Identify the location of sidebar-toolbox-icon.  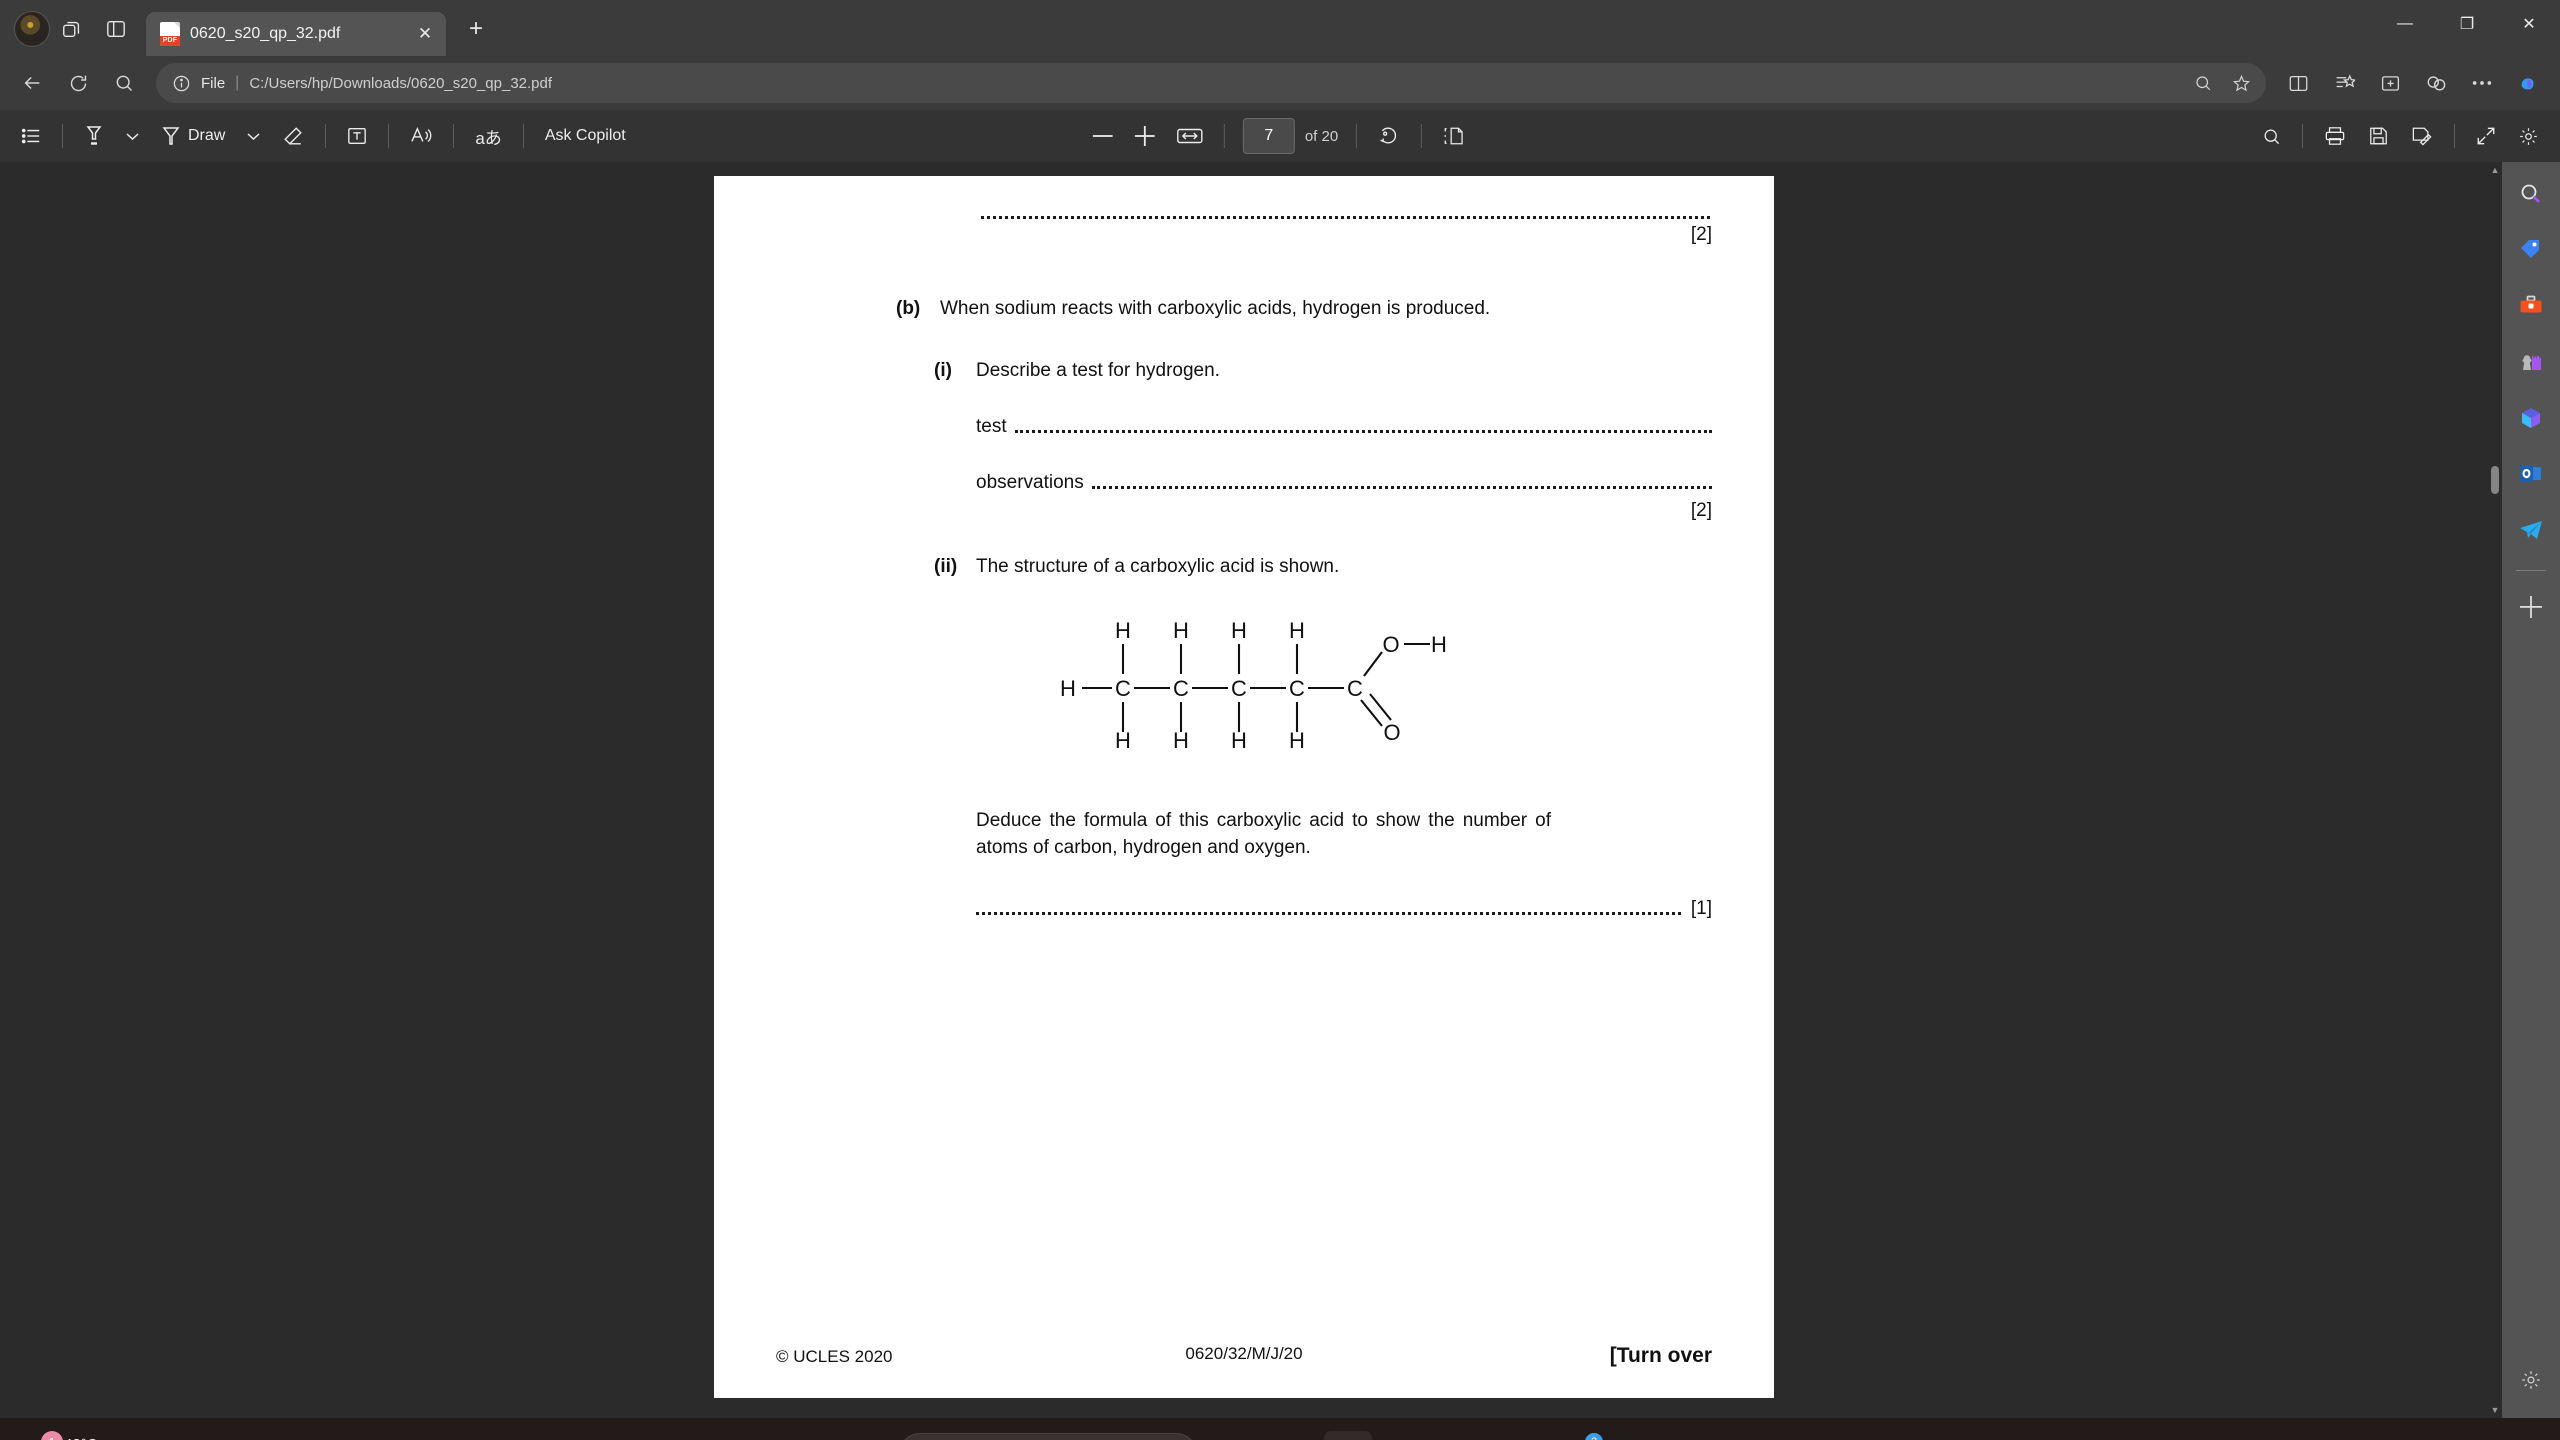
(2531, 306).